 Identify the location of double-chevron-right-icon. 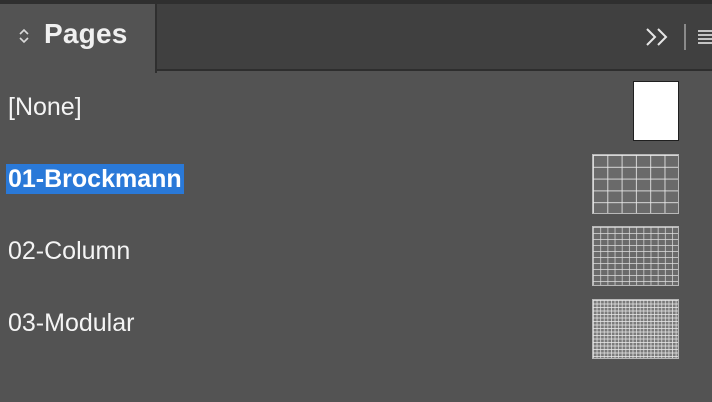
(658, 37).